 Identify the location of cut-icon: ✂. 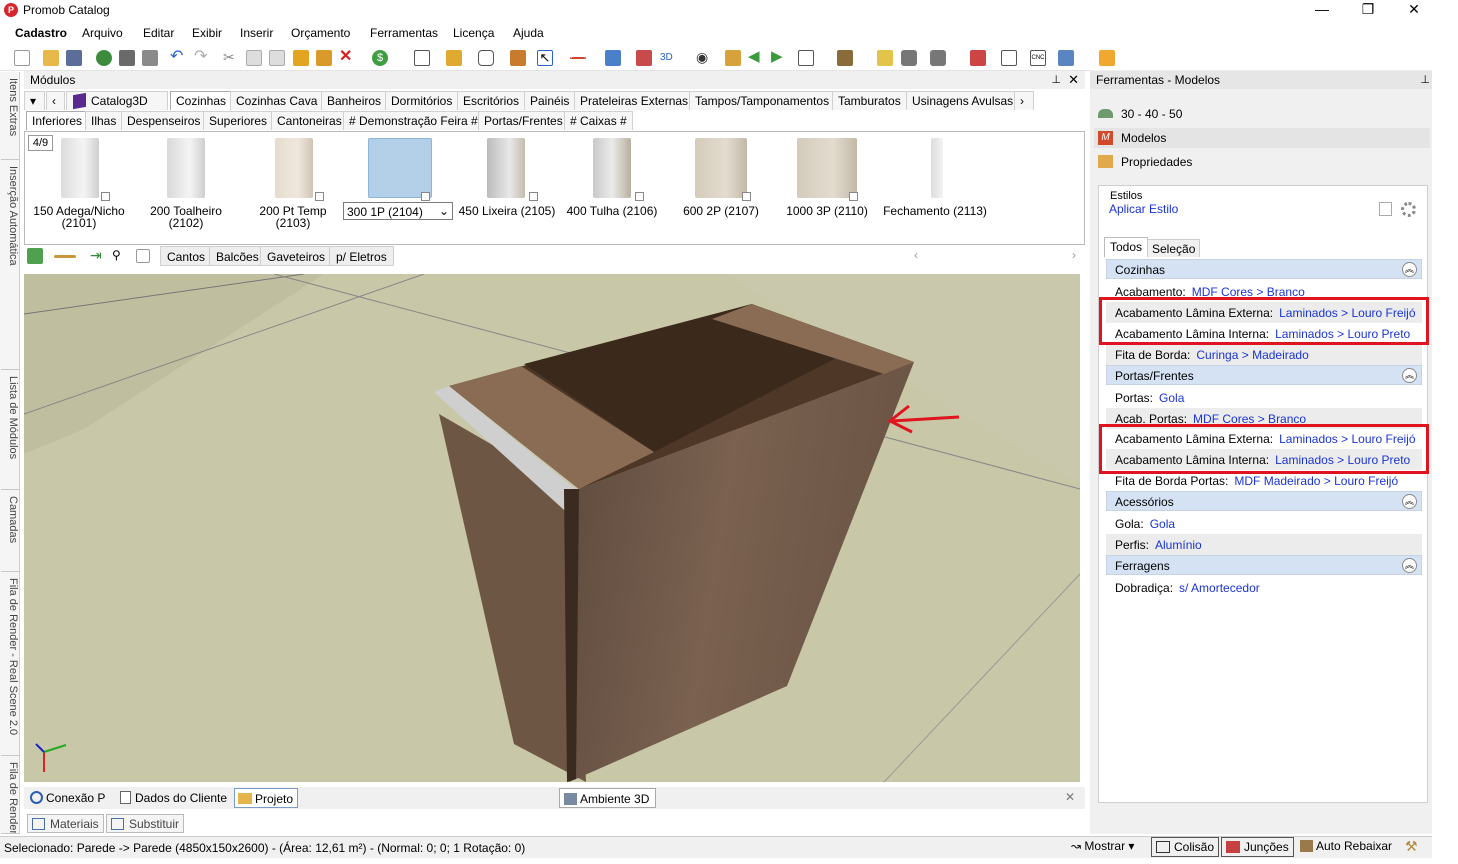
(231, 58).